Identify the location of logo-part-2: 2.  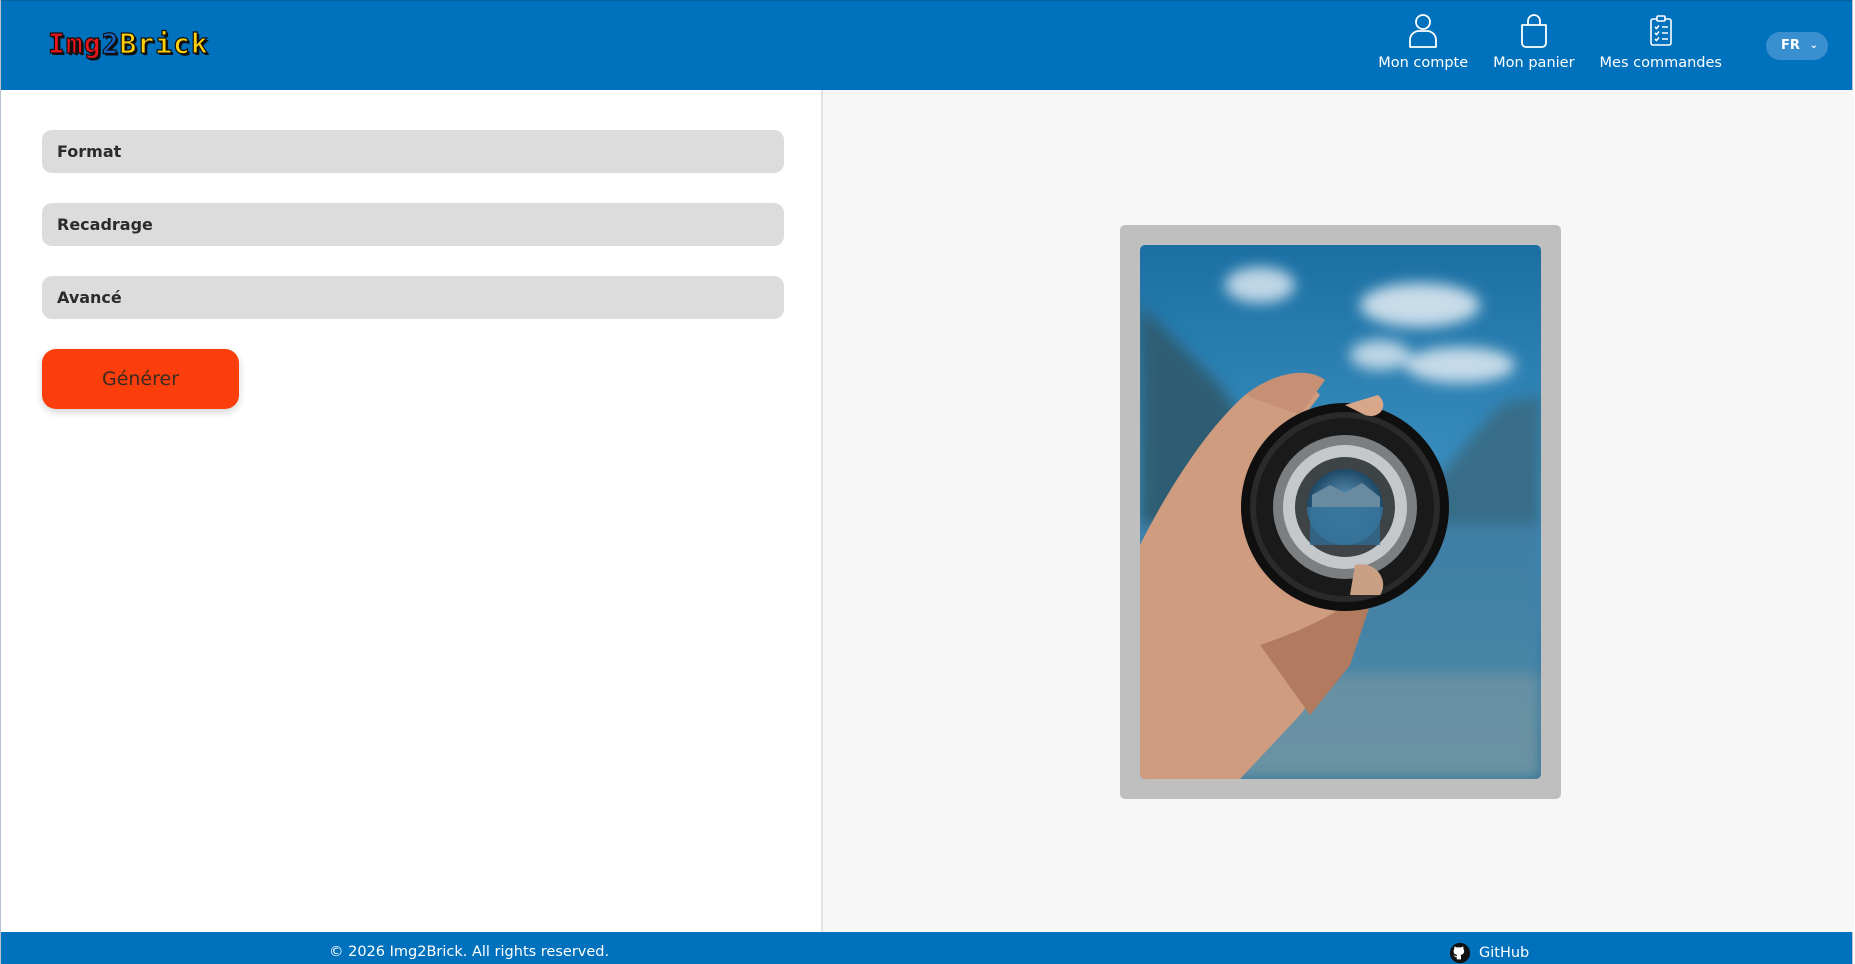
(110, 43).